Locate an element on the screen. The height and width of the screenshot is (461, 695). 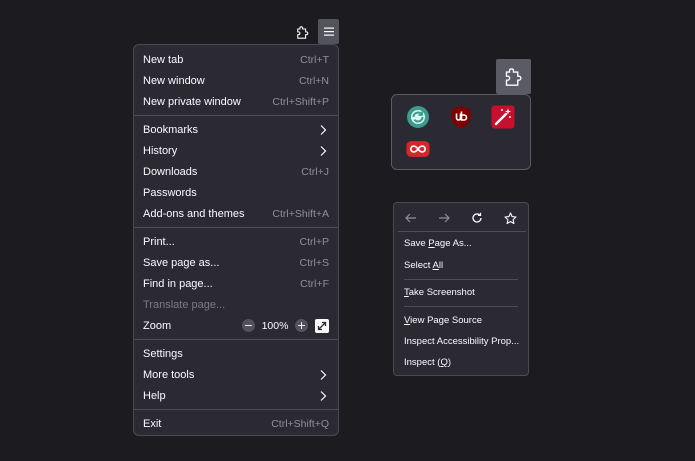
menu-item-shortcut: Ctrl+Shift+A is located at coordinates (300, 213).